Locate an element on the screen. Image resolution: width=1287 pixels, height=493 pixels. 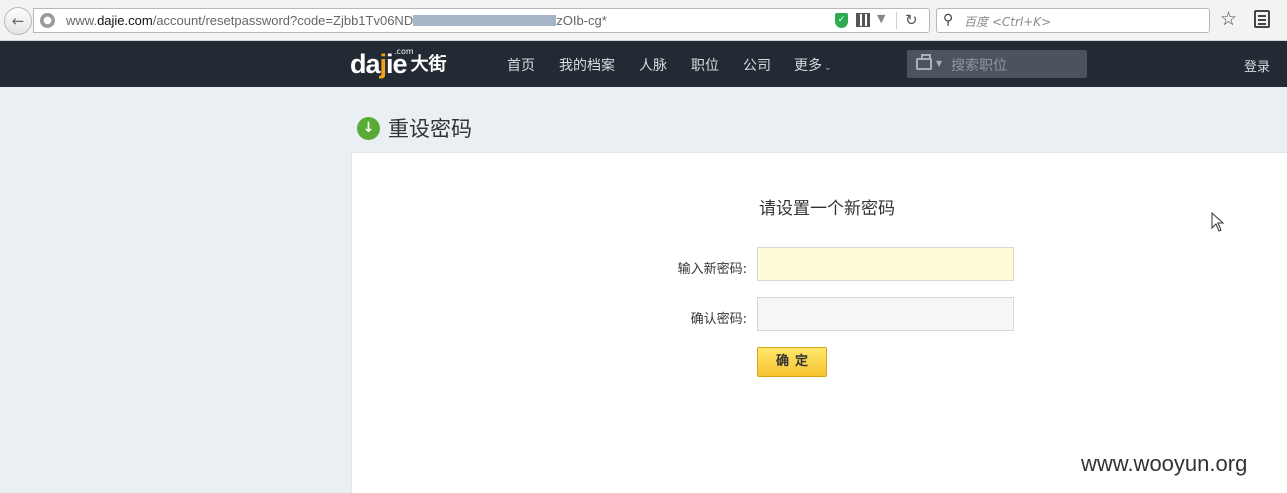
site-logo: dajie .com 大街 is located at coordinates (398, 62).